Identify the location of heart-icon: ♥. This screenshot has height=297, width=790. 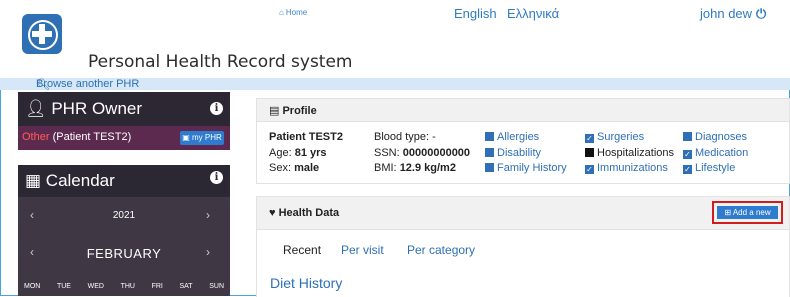
(272, 213).